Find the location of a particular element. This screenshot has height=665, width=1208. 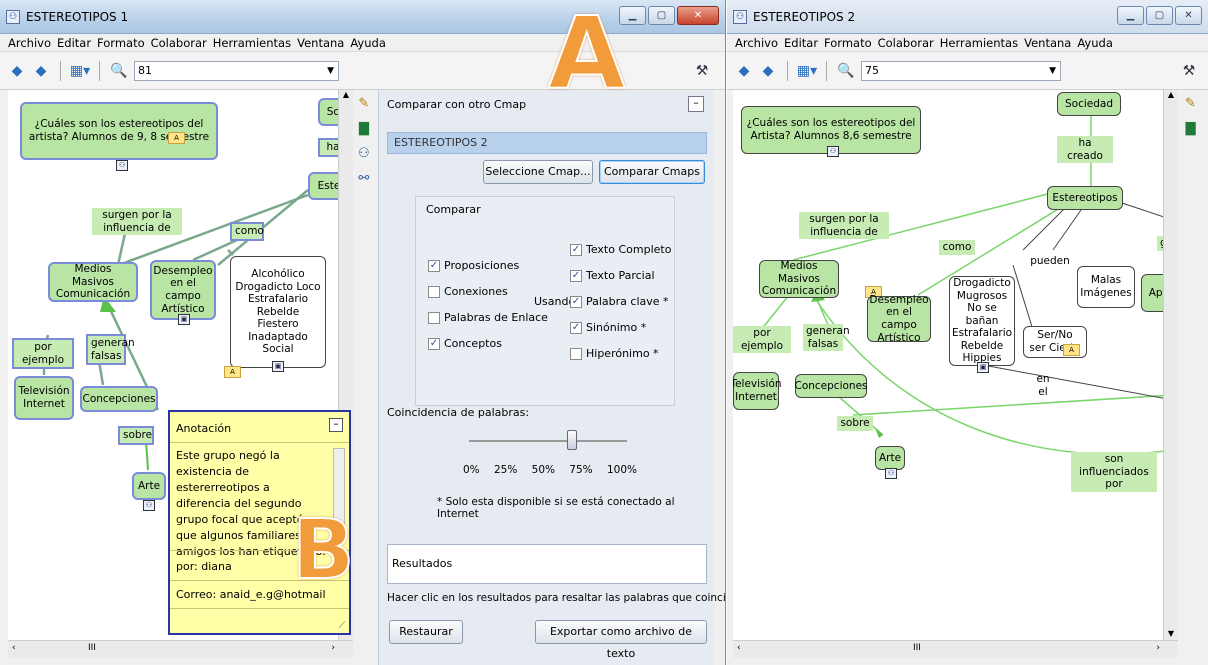

selected-map-field: ESTEREOTIPOS 2 is located at coordinates (547, 143).